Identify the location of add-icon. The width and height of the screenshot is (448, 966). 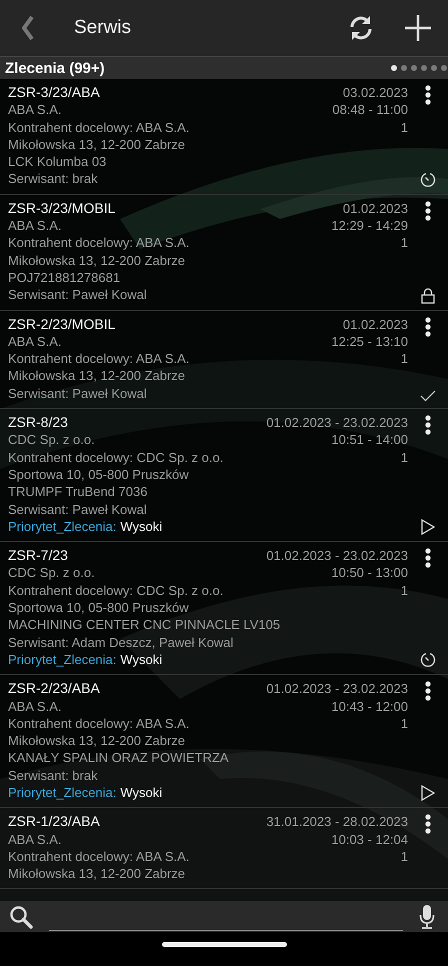
(418, 28).